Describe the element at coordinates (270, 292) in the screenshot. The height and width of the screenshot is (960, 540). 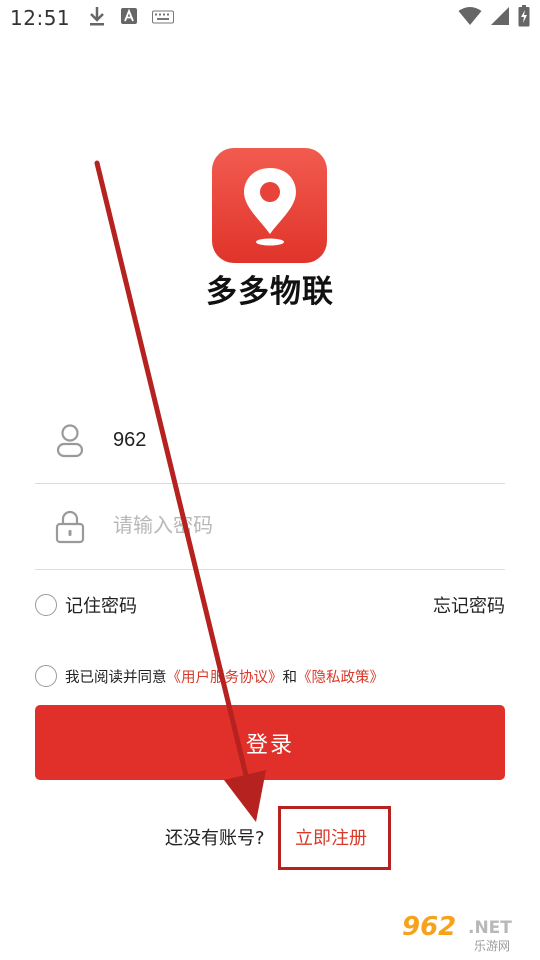
I see `app-name: 多多物联` at that location.